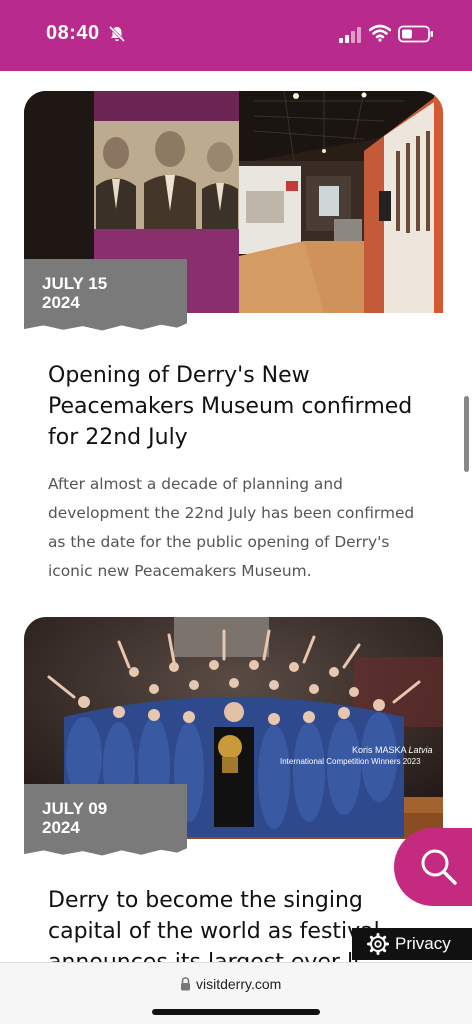 This screenshot has height=1024, width=472. What do you see at coordinates (423, 943) in the screenshot?
I see `privacy-label: Privacy` at bounding box center [423, 943].